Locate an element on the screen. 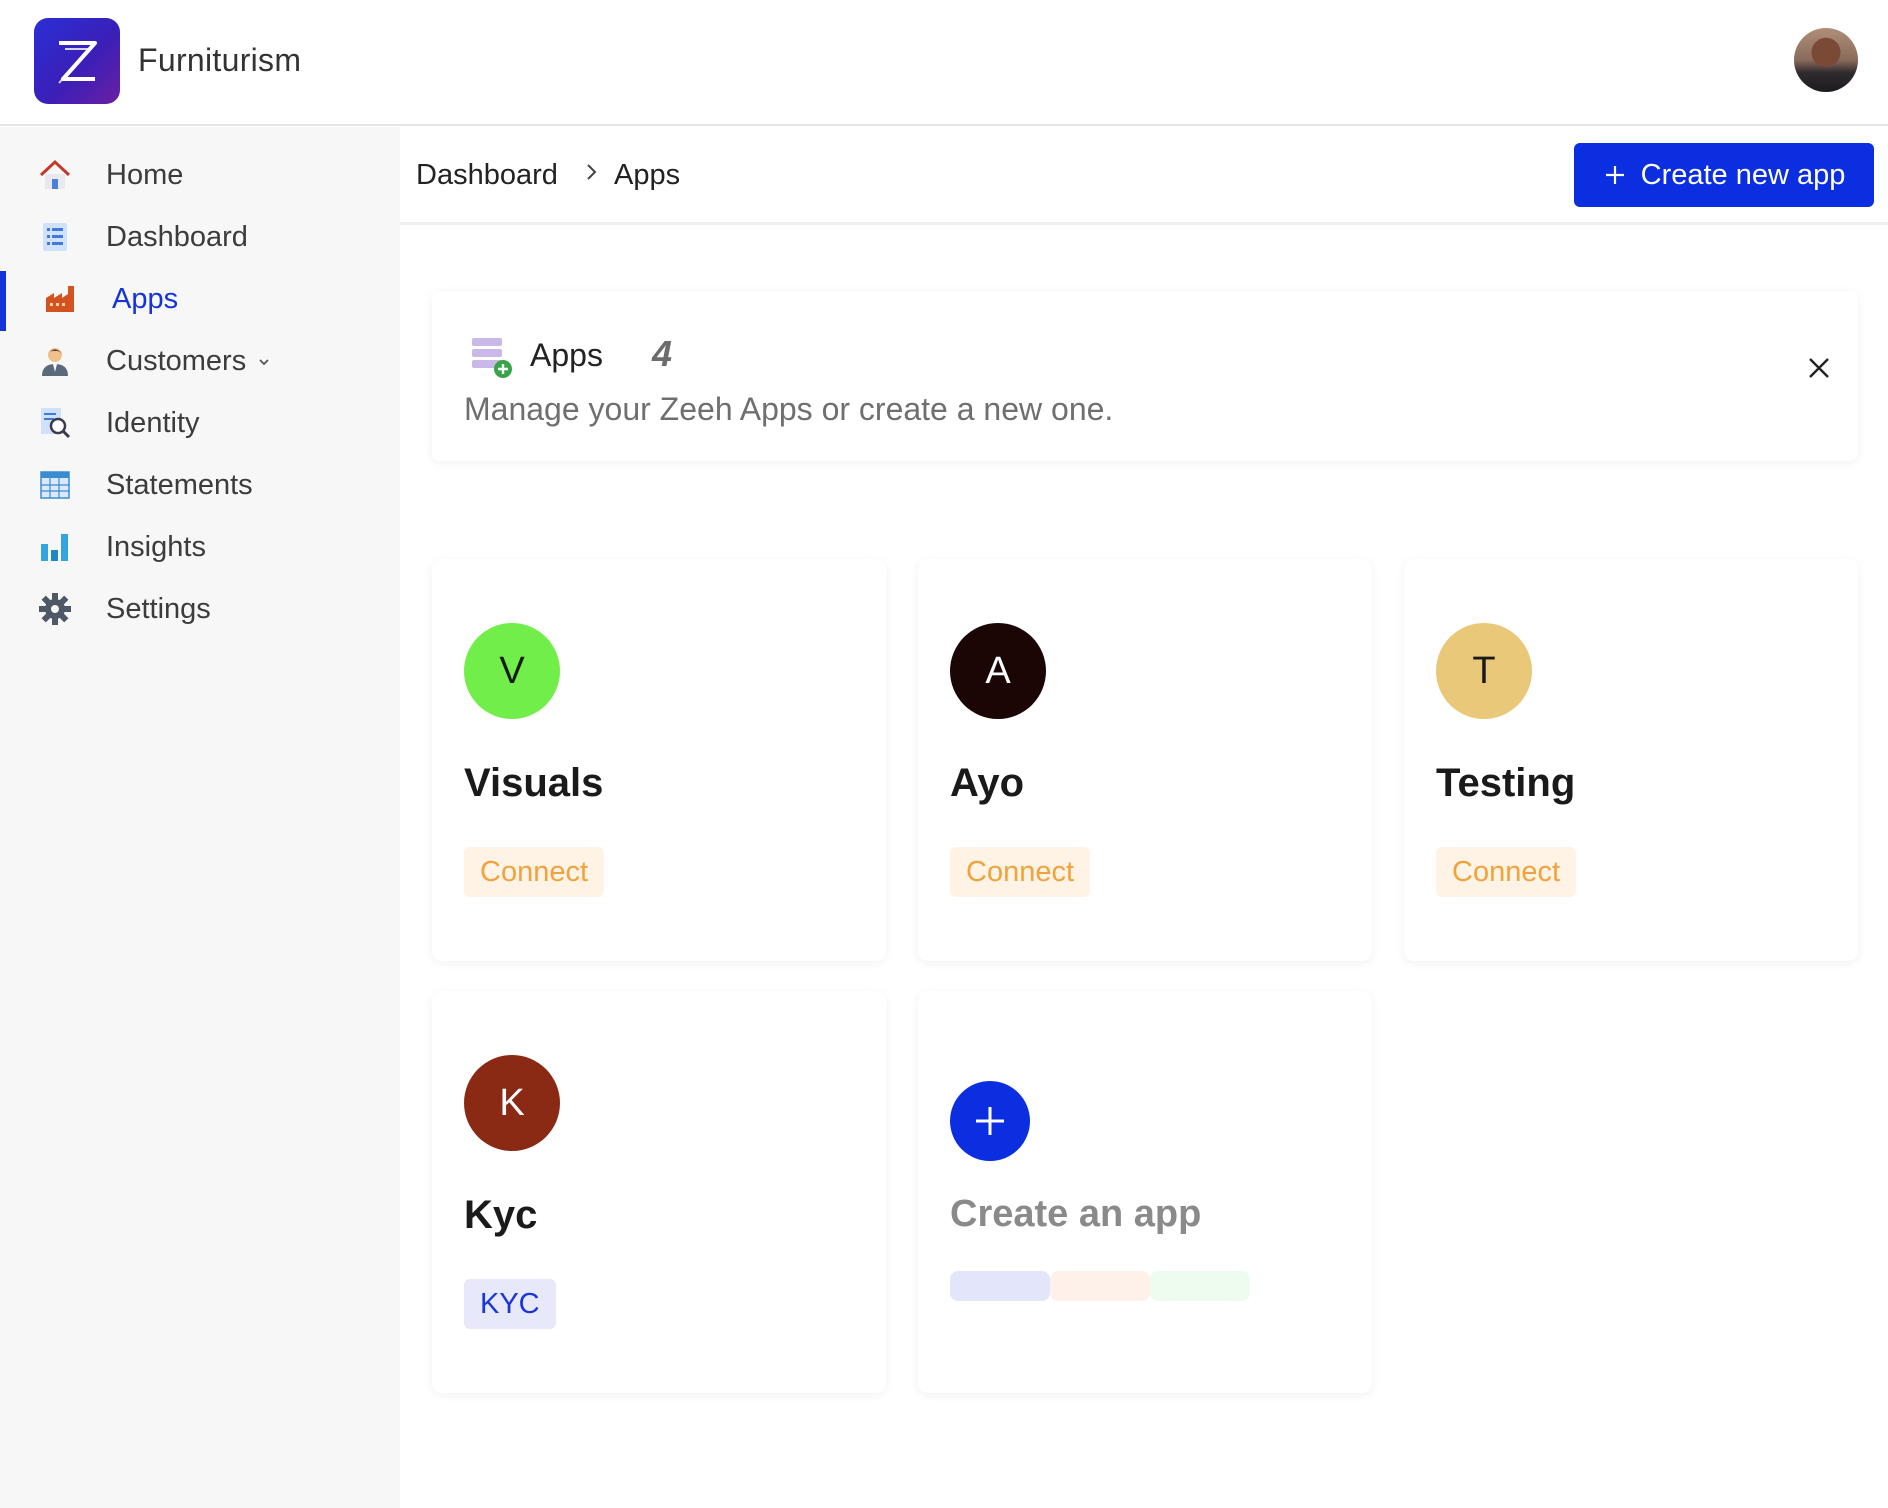 The width and height of the screenshot is (1888, 1508). sidebar-item-apps: Apps is located at coordinates (200, 301).